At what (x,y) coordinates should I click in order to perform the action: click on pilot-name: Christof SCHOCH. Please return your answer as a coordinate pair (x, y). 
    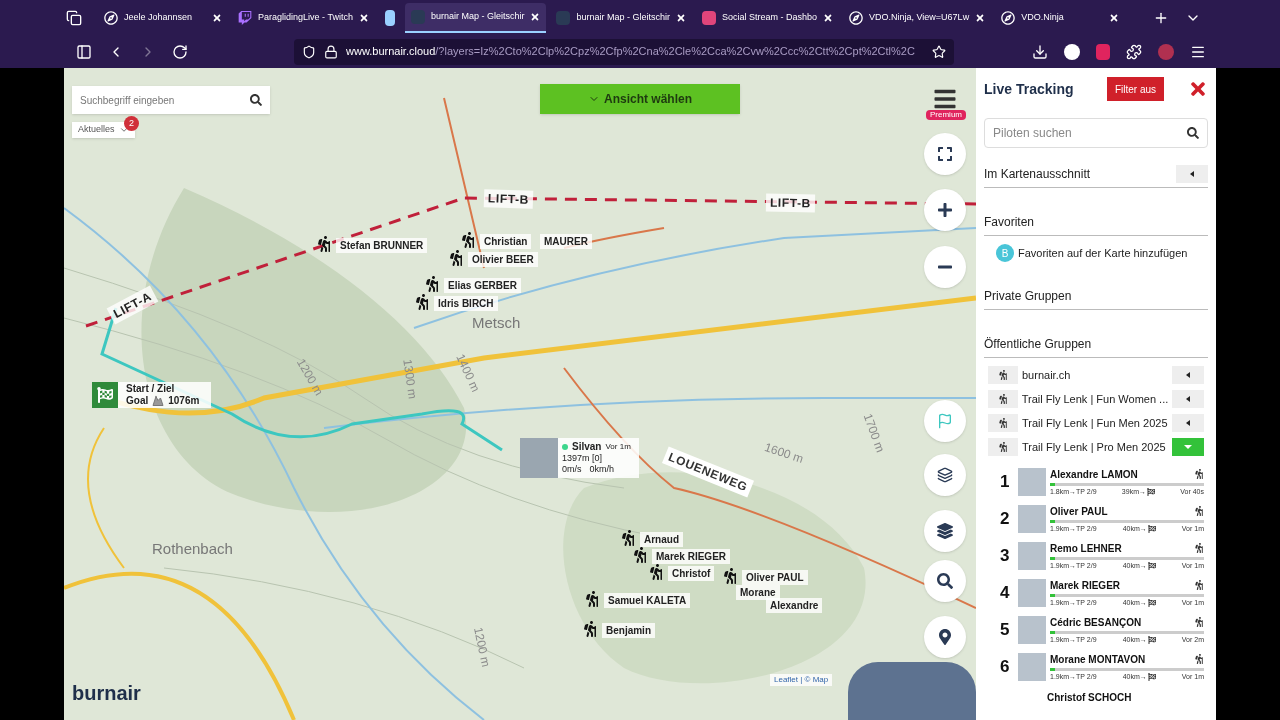
    Looking at the image, I should click on (1125, 697).